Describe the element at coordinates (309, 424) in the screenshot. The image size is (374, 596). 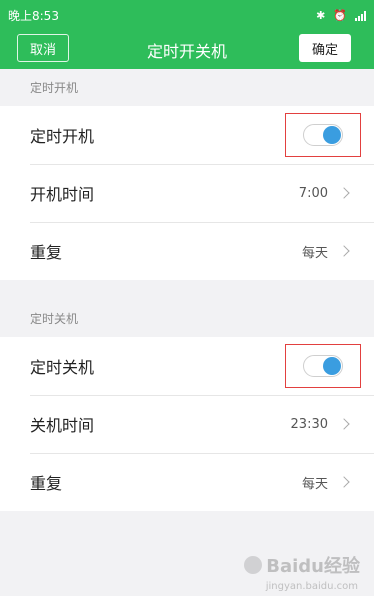
I see `power-off-time-value: 23:30` at that location.